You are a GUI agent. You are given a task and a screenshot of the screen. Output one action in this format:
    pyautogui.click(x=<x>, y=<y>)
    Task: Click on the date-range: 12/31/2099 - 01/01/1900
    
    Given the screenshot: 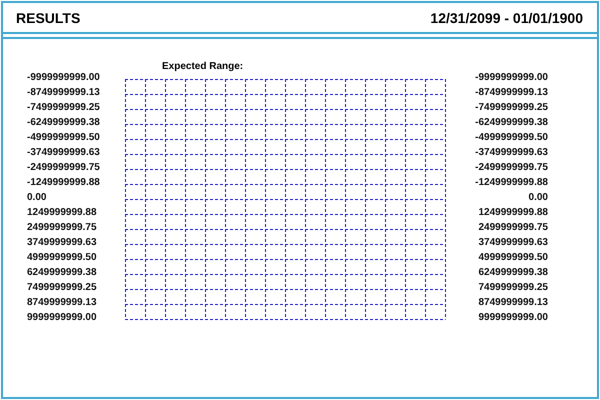 What is the action you would take?
    pyautogui.click(x=506, y=18)
    